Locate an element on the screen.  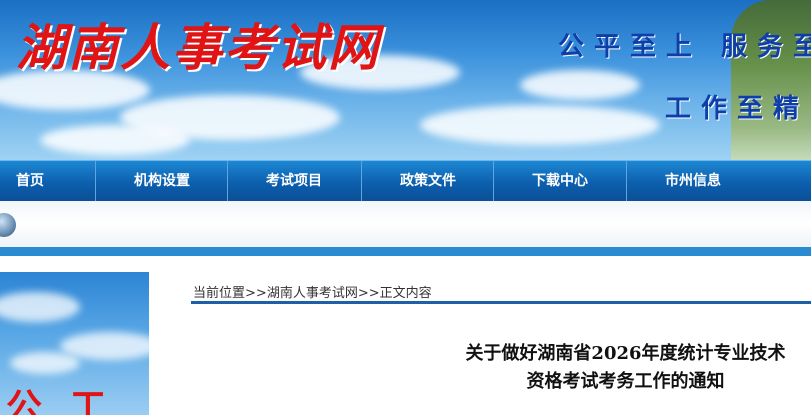
nav-item-city-info: 市州信息 is located at coordinates (719, 181).